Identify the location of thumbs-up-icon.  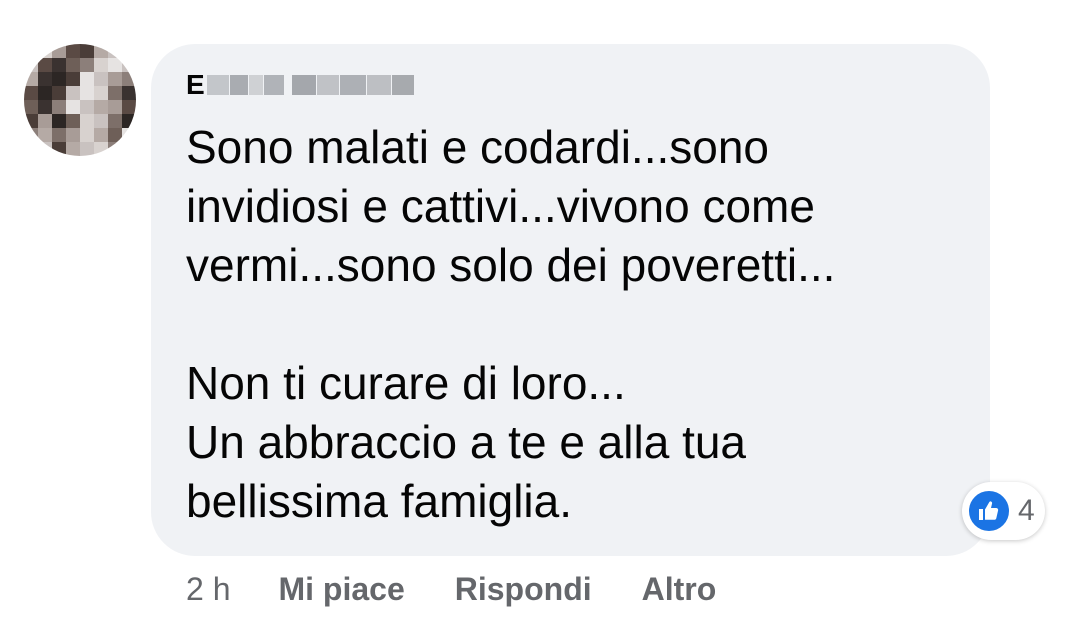
(989, 511).